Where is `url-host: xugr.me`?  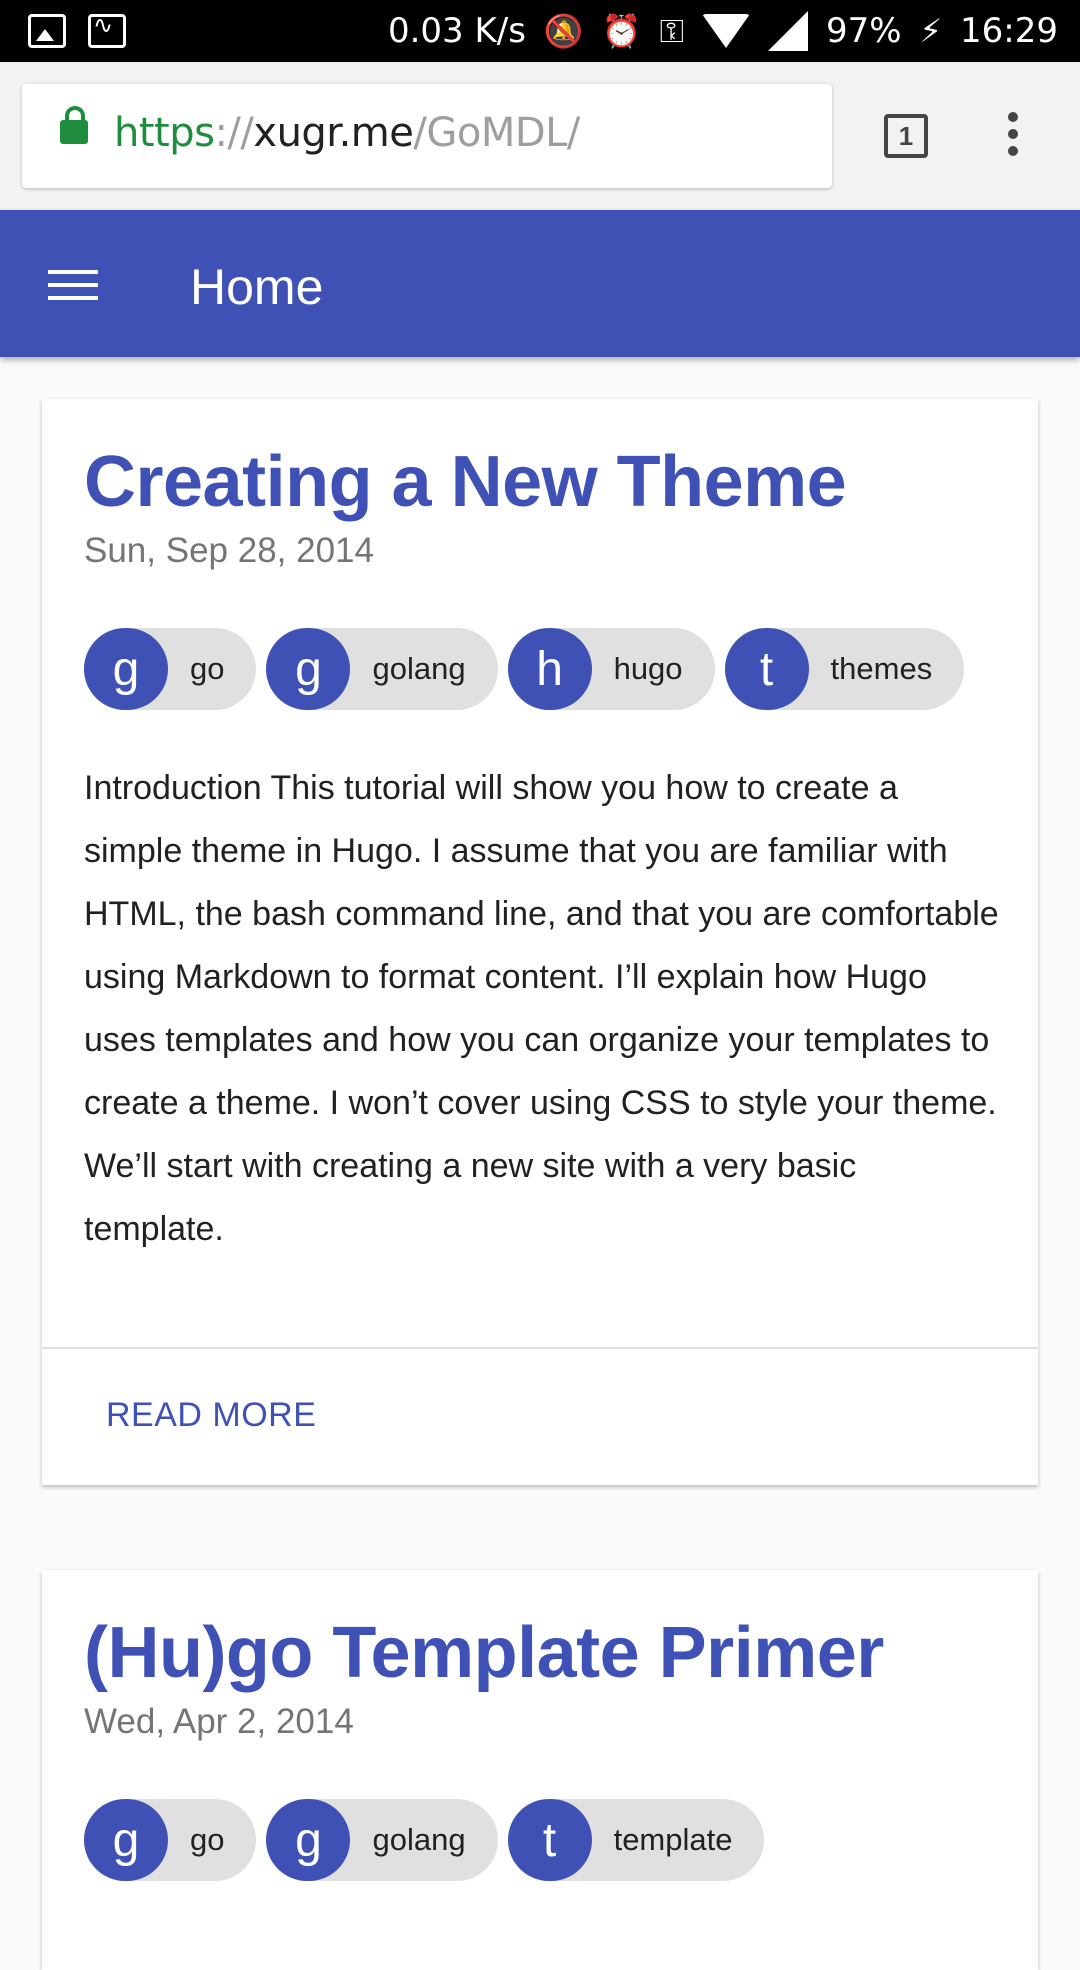 url-host: xugr.me is located at coordinates (333, 133).